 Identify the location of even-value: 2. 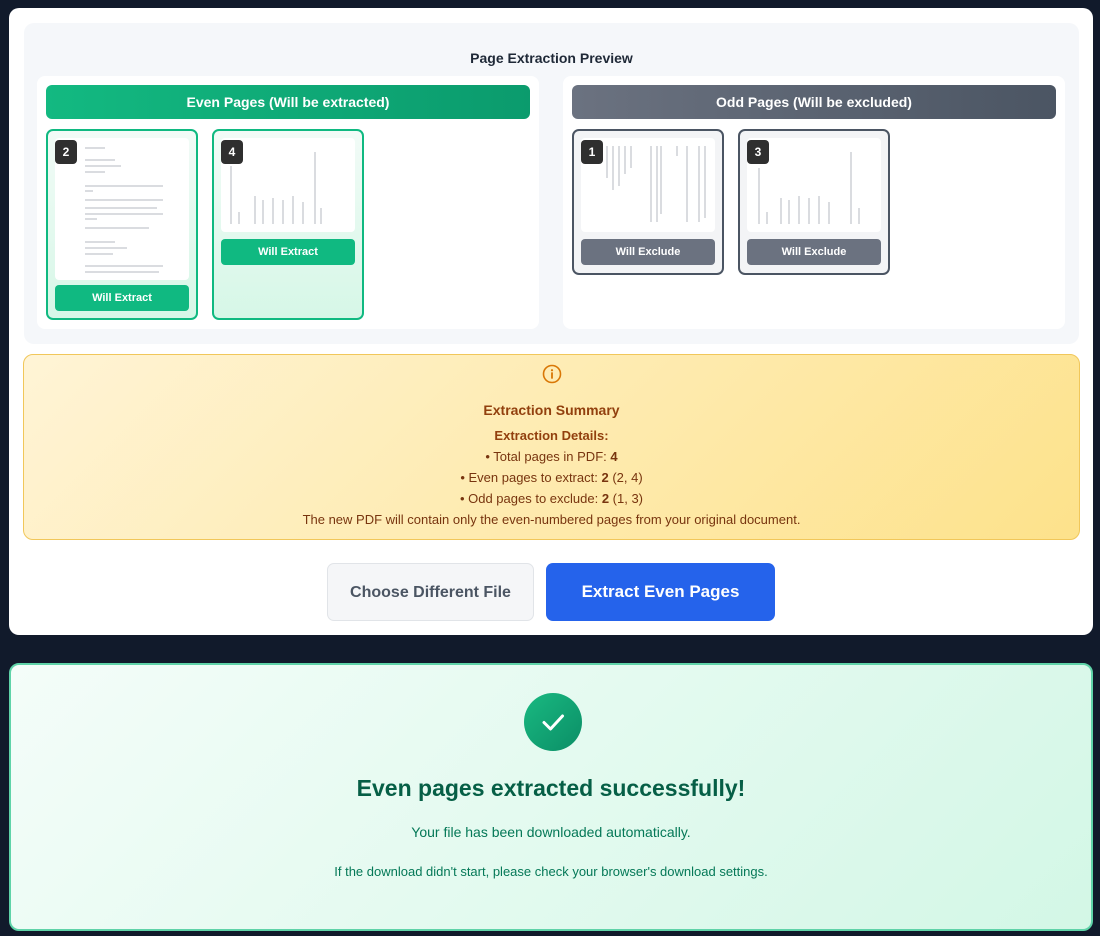
(605, 477).